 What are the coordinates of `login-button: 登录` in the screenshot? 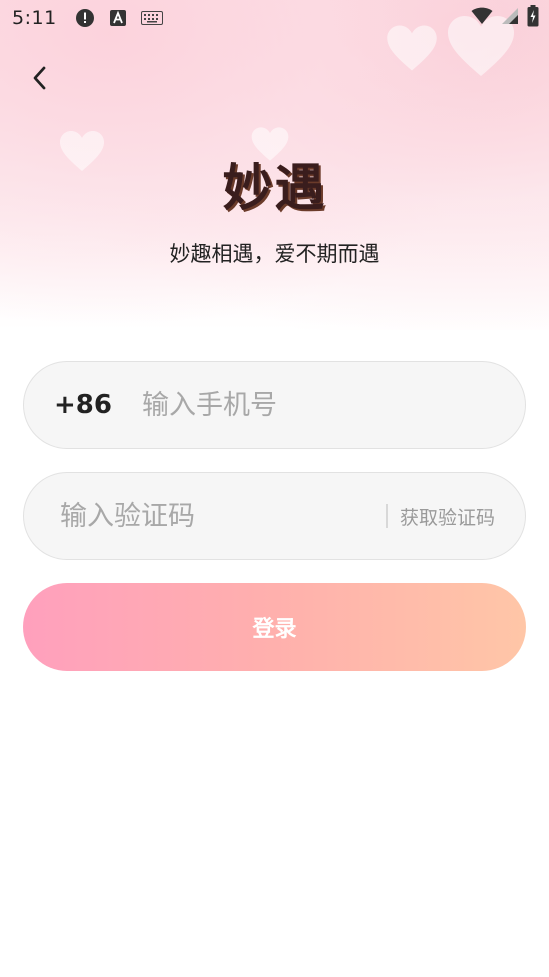 It's located at (274, 627).